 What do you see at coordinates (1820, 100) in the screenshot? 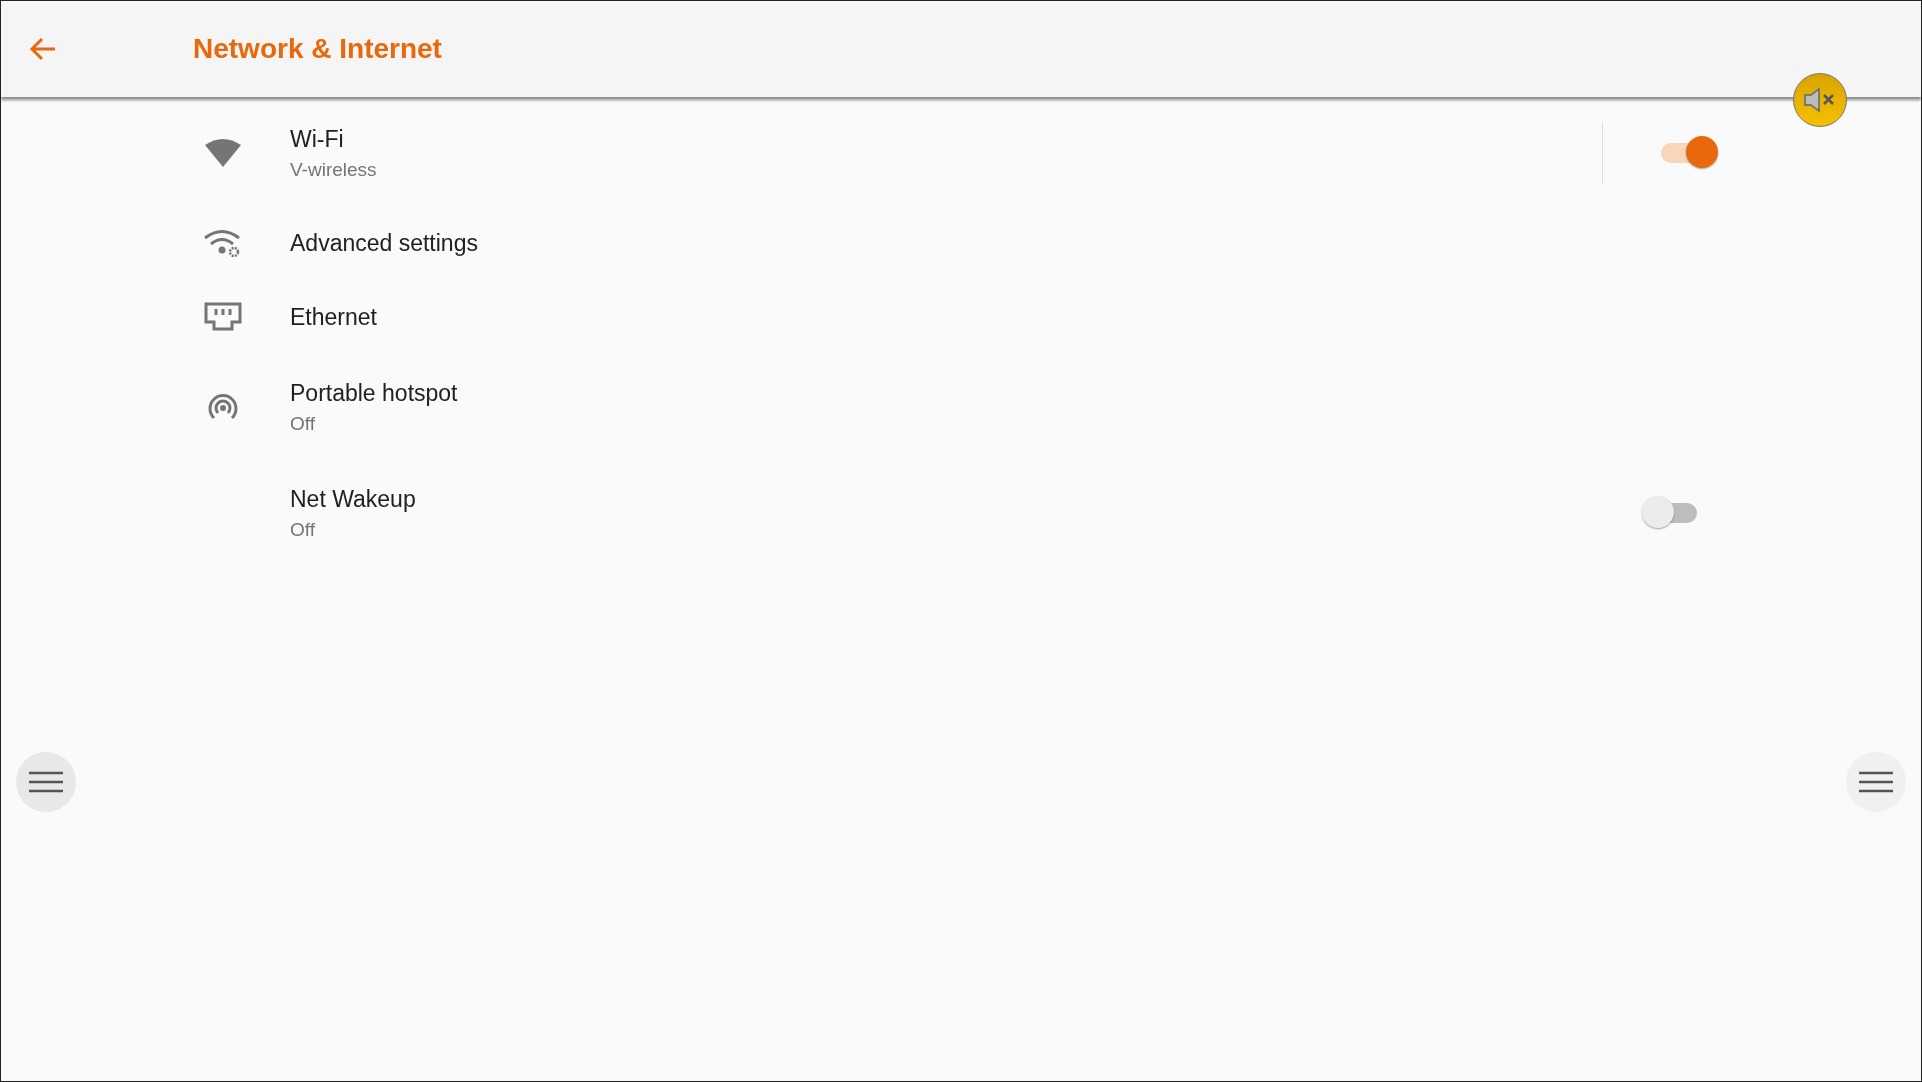
I see `mute-icon` at bounding box center [1820, 100].